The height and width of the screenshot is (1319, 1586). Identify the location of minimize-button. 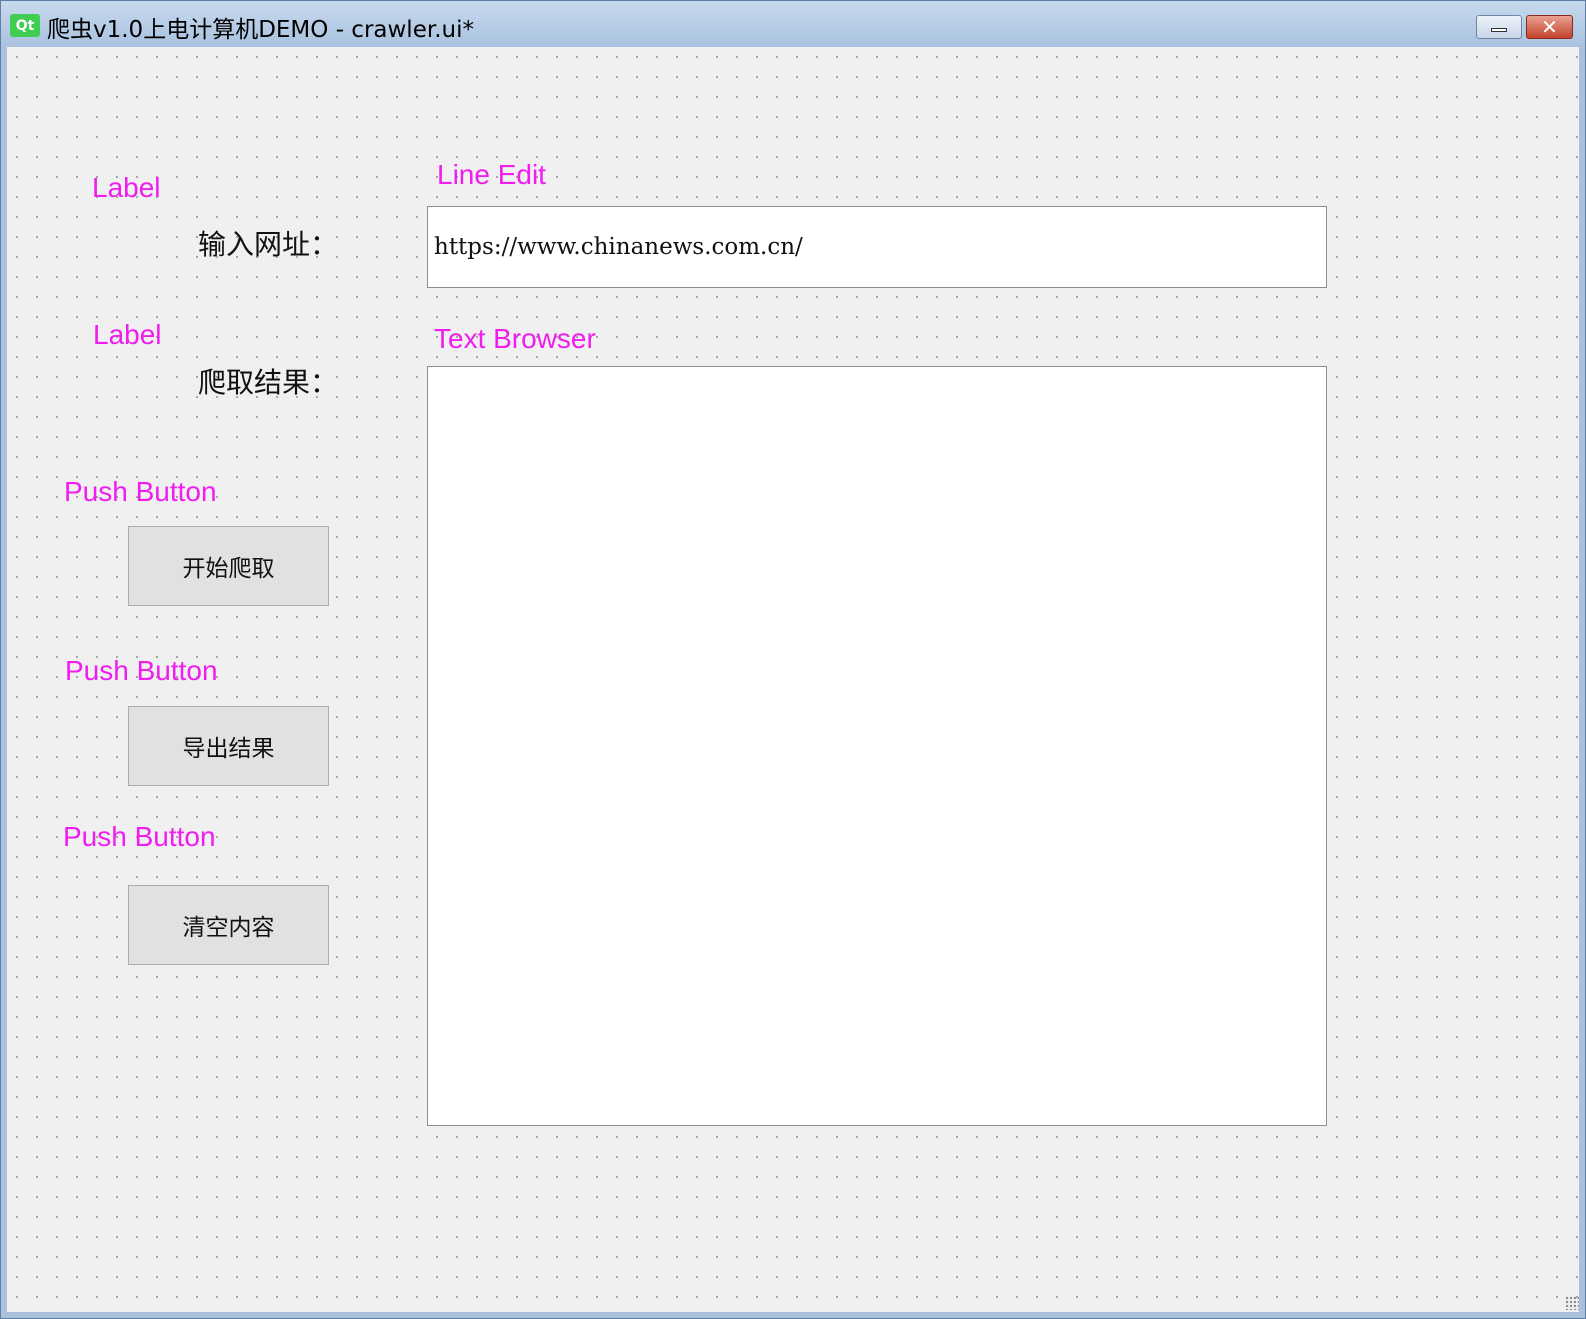
(1499, 27).